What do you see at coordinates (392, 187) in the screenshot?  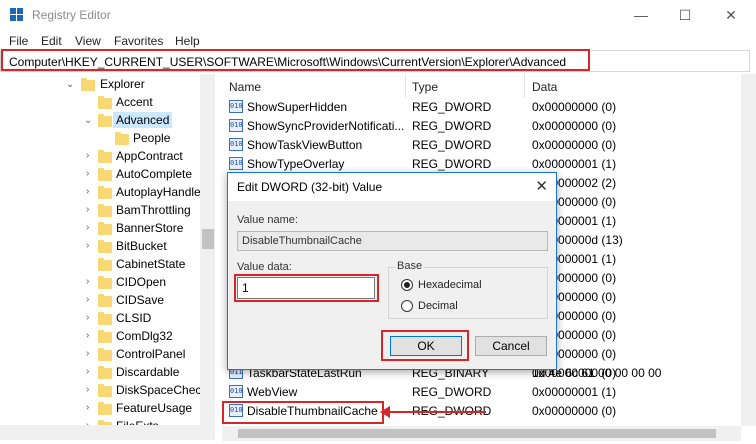 I see `dialog-title-bar: Edit DWORD (32-bit) Value ✕` at bounding box center [392, 187].